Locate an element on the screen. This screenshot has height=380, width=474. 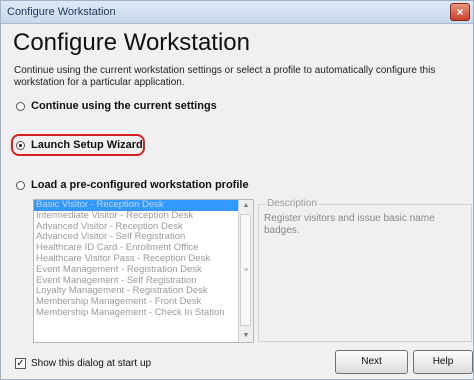
radio-launch-wizard: Launch Setup Wizard is located at coordinates (79, 145).